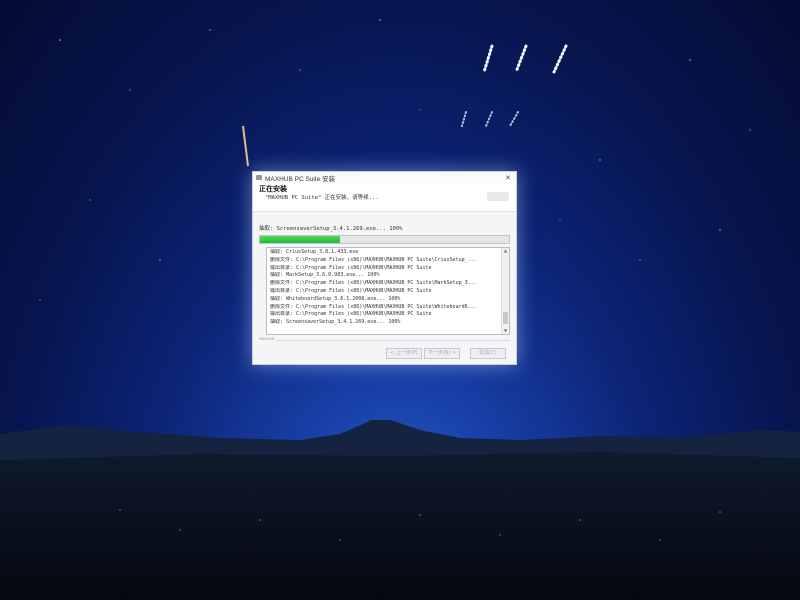 This screenshot has height=600, width=800. I want to click on scroll-down-icon: ▼, so click(505, 331).